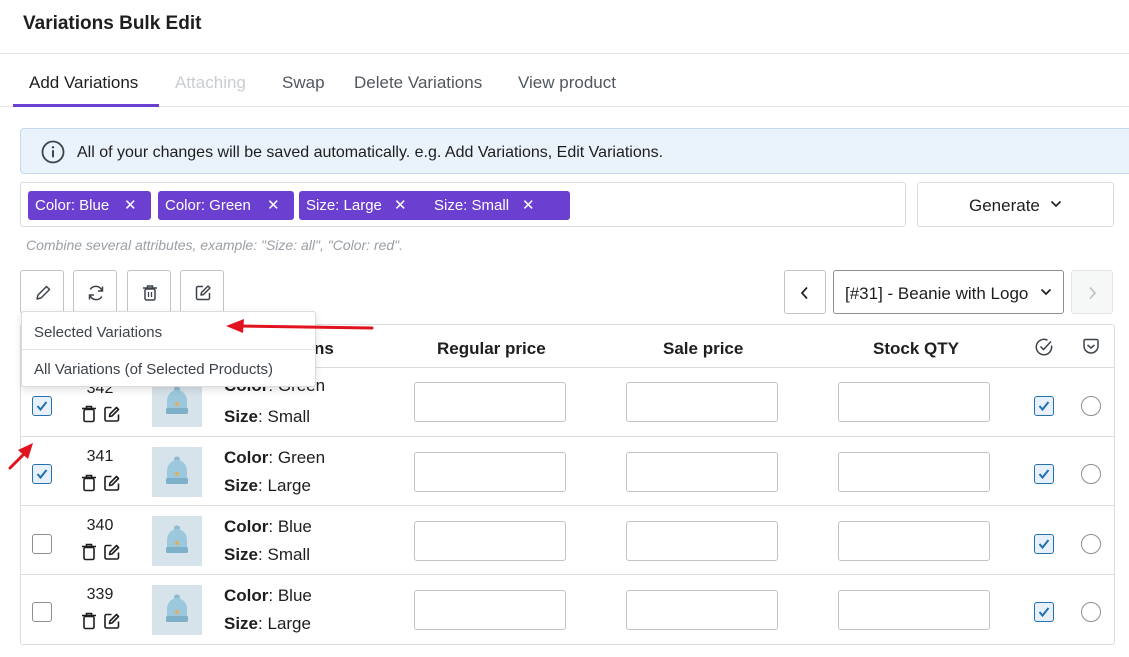 The image size is (1129, 657). I want to click on refresh-icon, so click(96, 293).